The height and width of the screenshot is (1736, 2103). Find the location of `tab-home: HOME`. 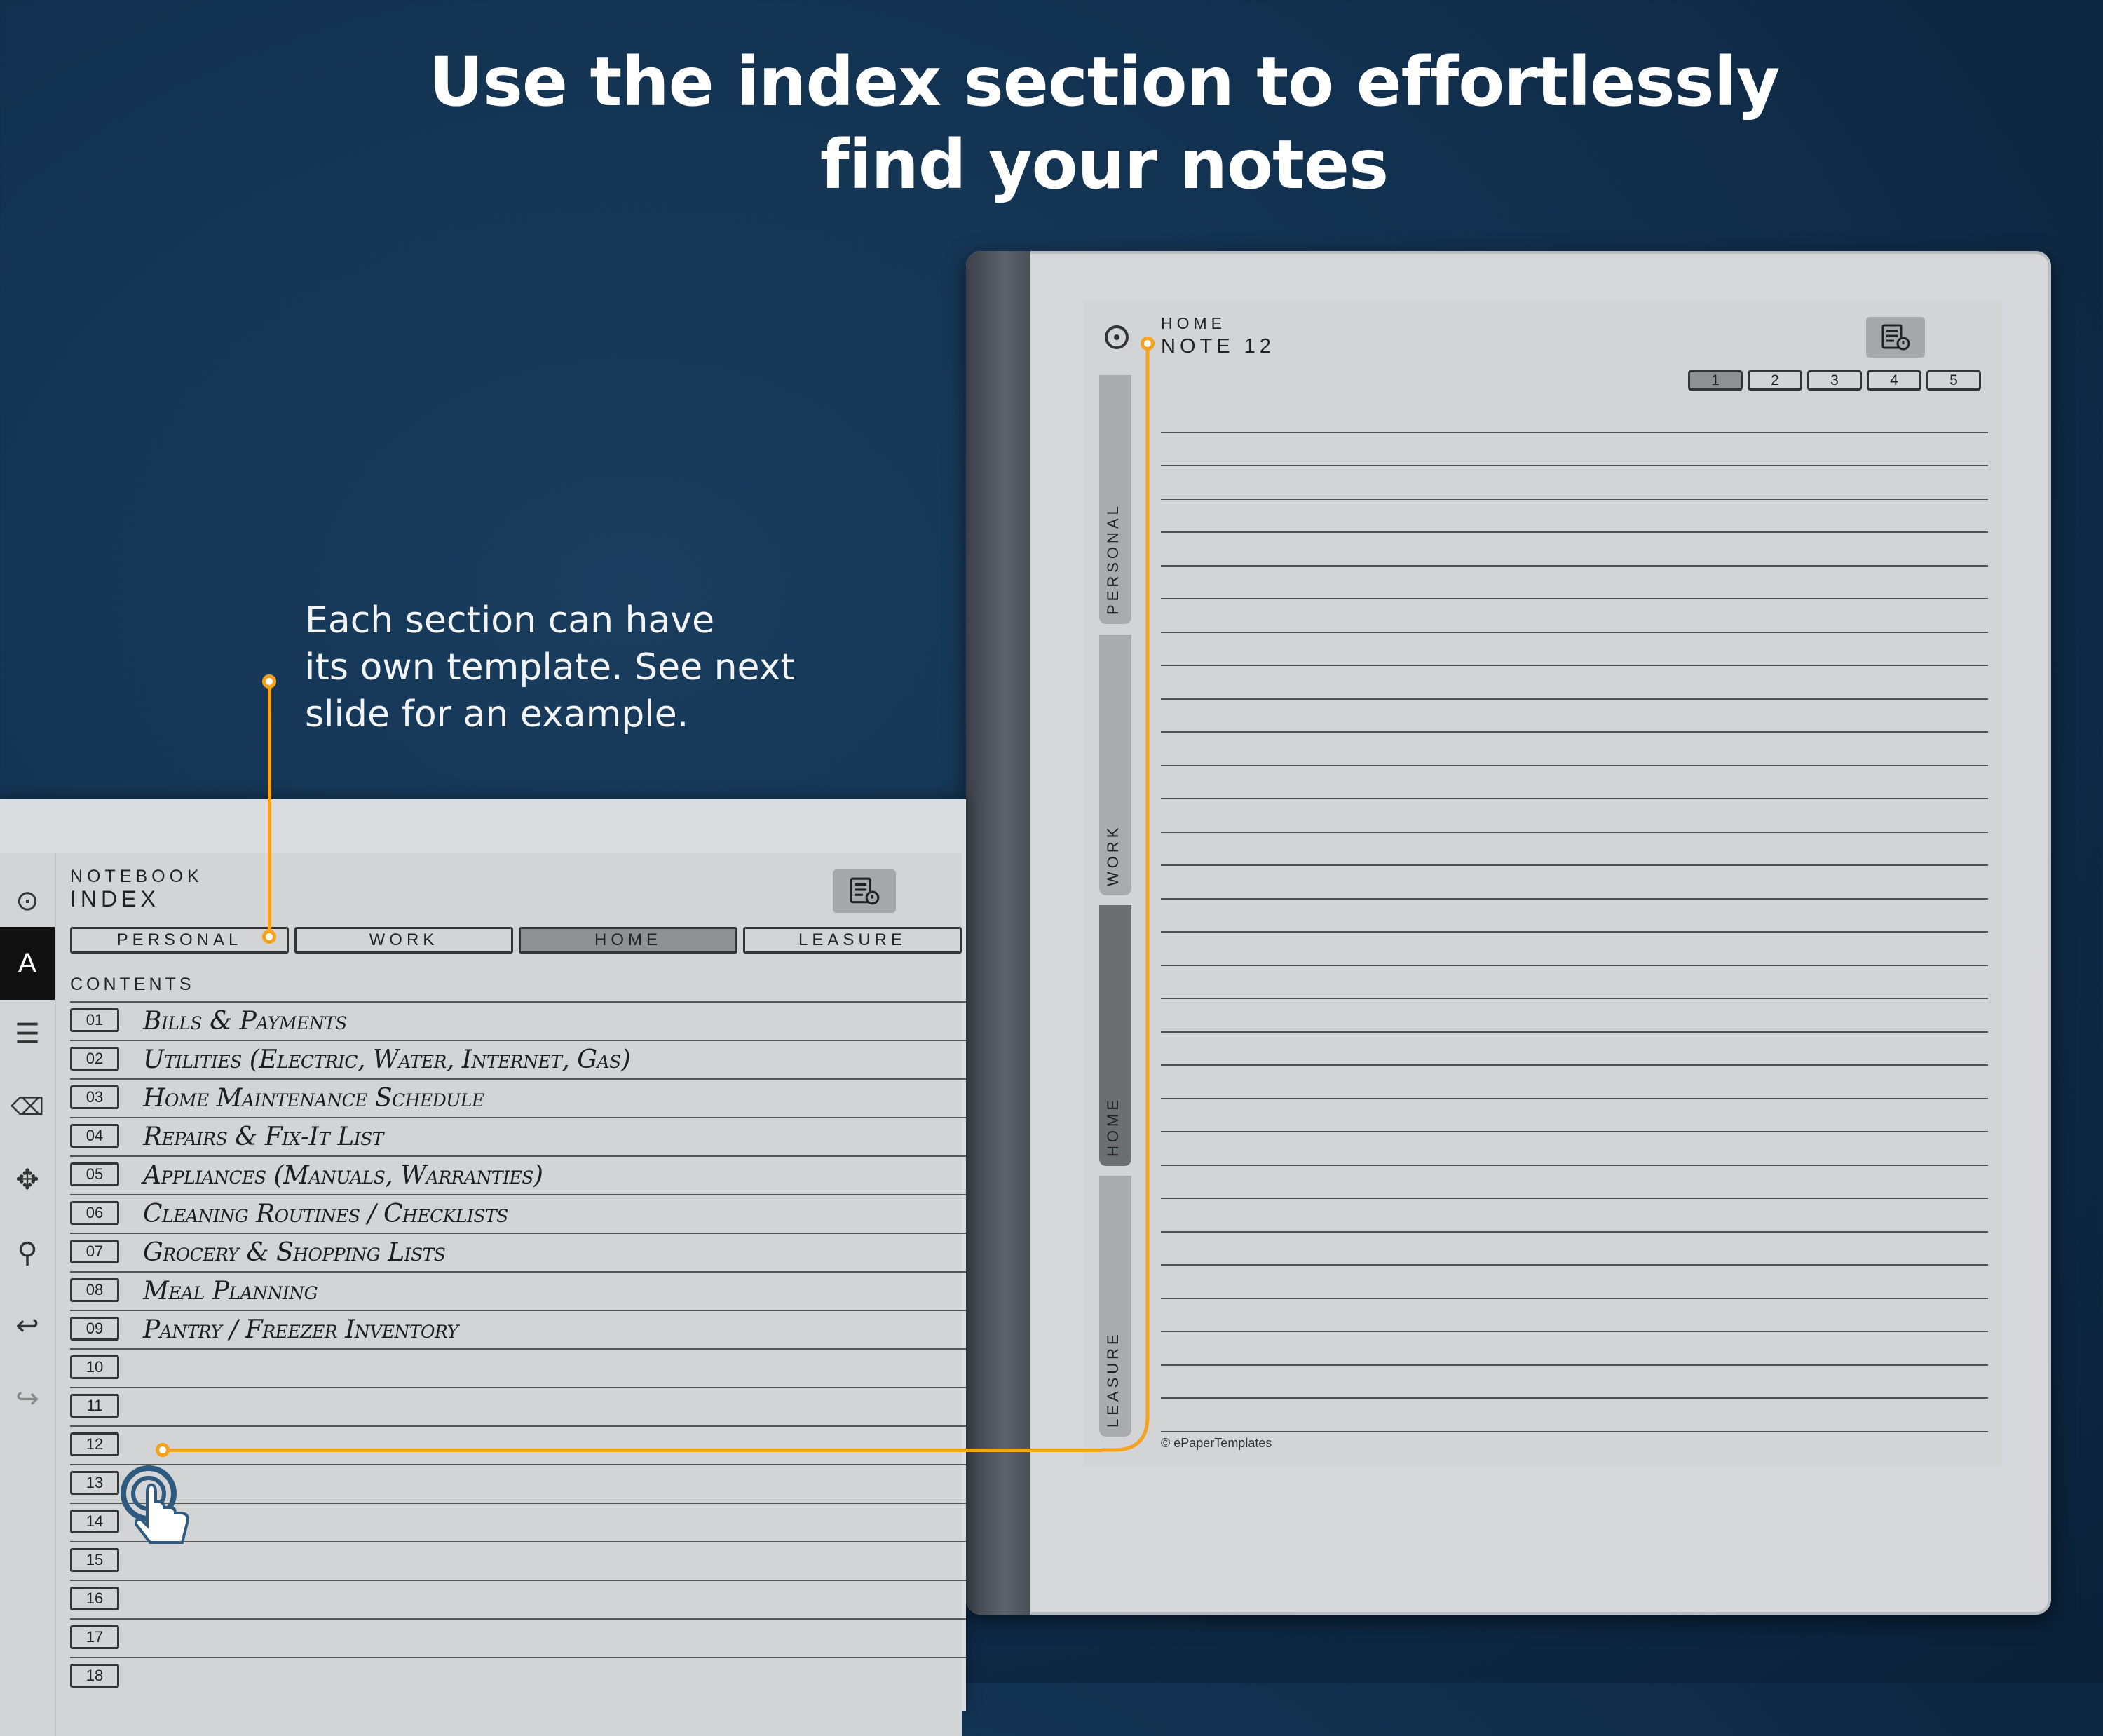

tab-home: HOME is located at coordinates (628, 940).